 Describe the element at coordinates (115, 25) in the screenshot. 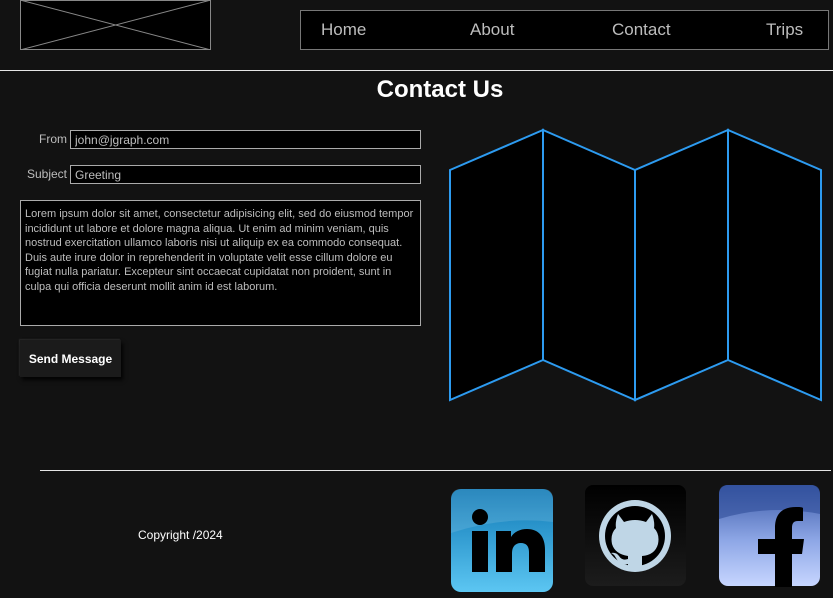

I see `logo-placeholder` at that location.